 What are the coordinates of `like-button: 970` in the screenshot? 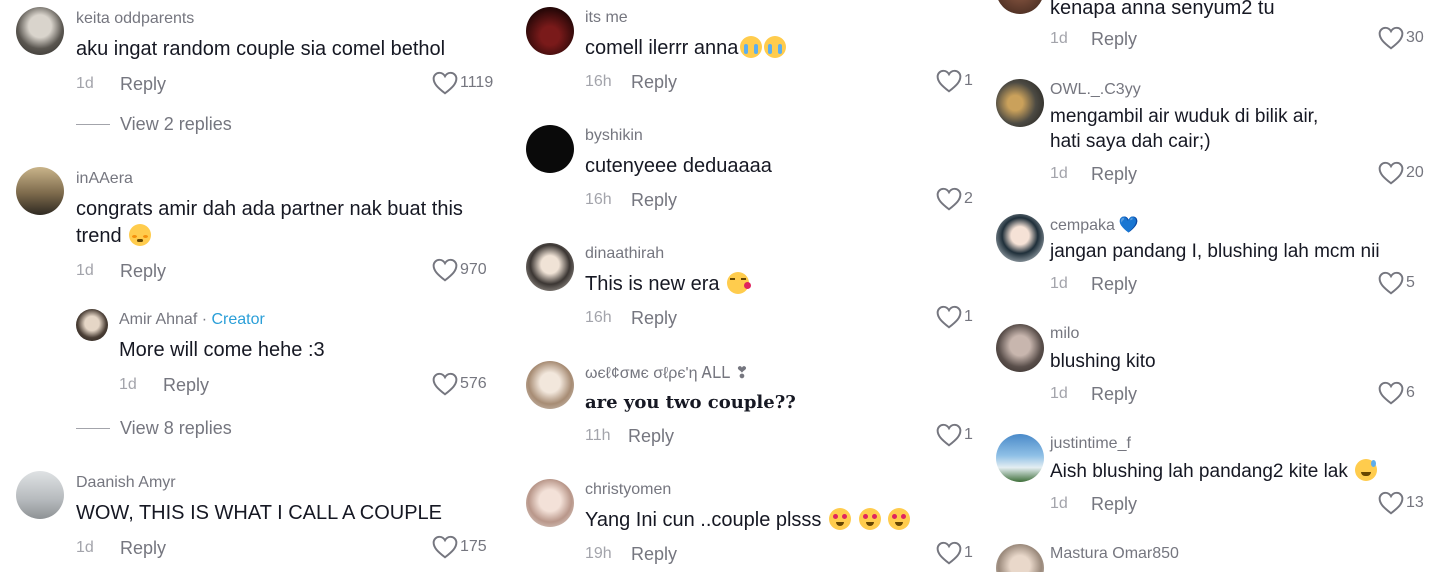 It's located at (459, 270).